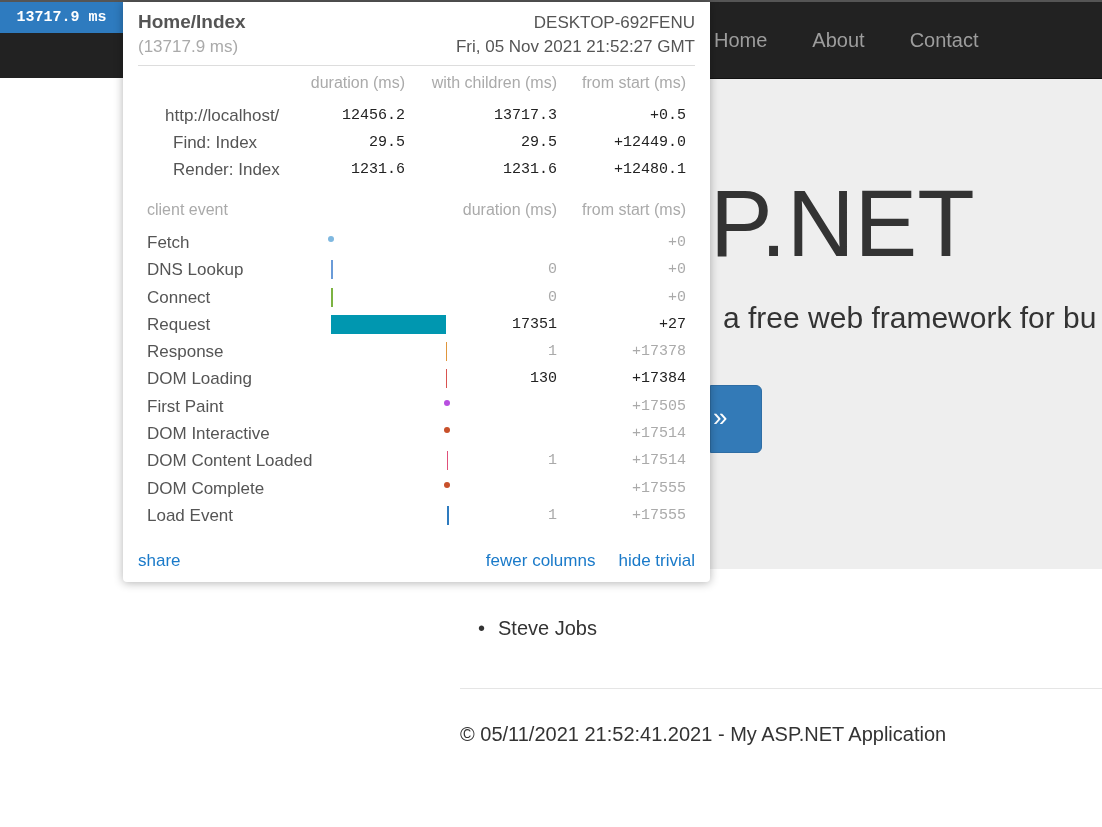  I want to click on toggle-link: fewer columns, so click(540, 561).